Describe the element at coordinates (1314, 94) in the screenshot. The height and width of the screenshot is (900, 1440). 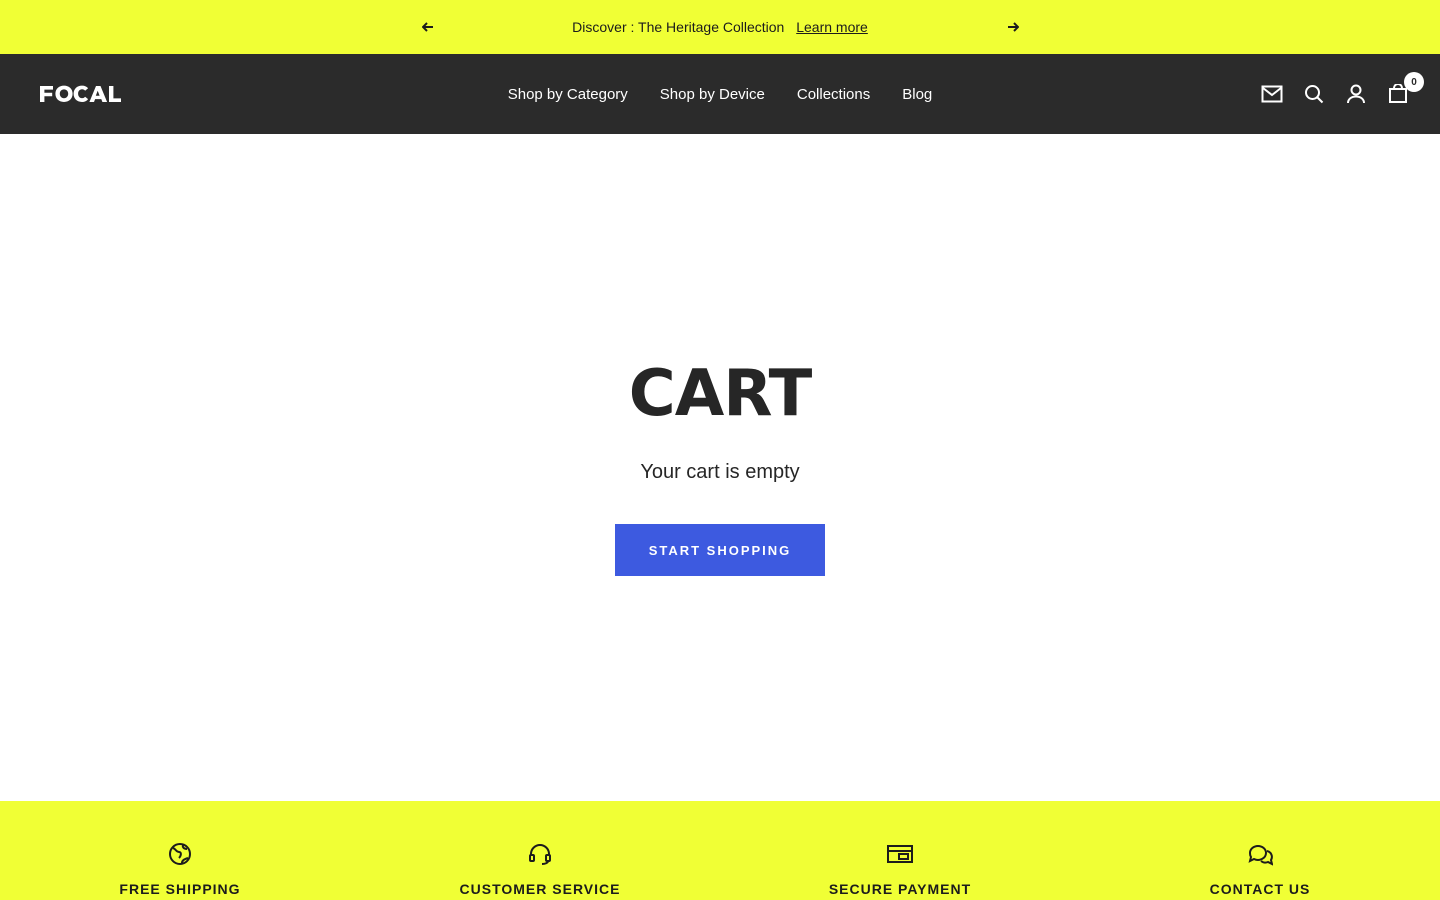
I see `search-icon` at that location.